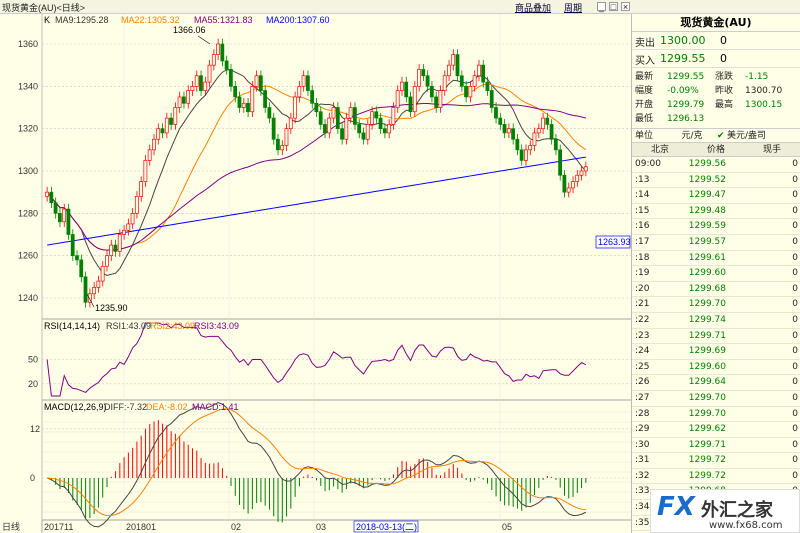 This screenshot has height=533, width=800. Describe the element at coordinates (644, 105) in the screenshot. I see `quote-label: 开盘` at that location.